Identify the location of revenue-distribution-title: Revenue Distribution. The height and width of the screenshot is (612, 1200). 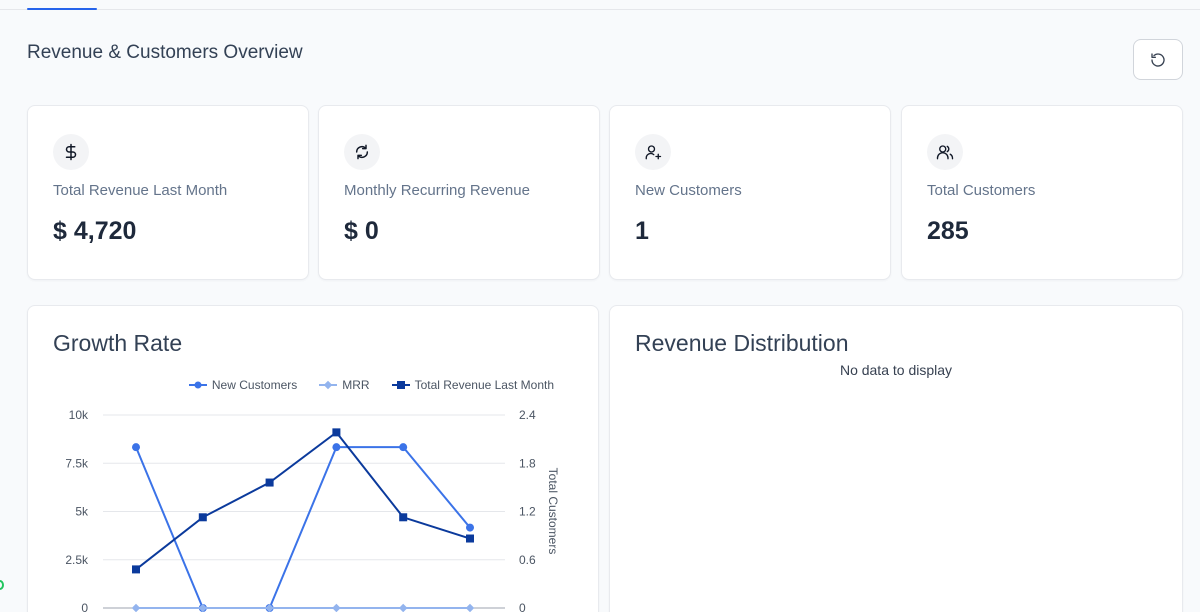
(742, 343).